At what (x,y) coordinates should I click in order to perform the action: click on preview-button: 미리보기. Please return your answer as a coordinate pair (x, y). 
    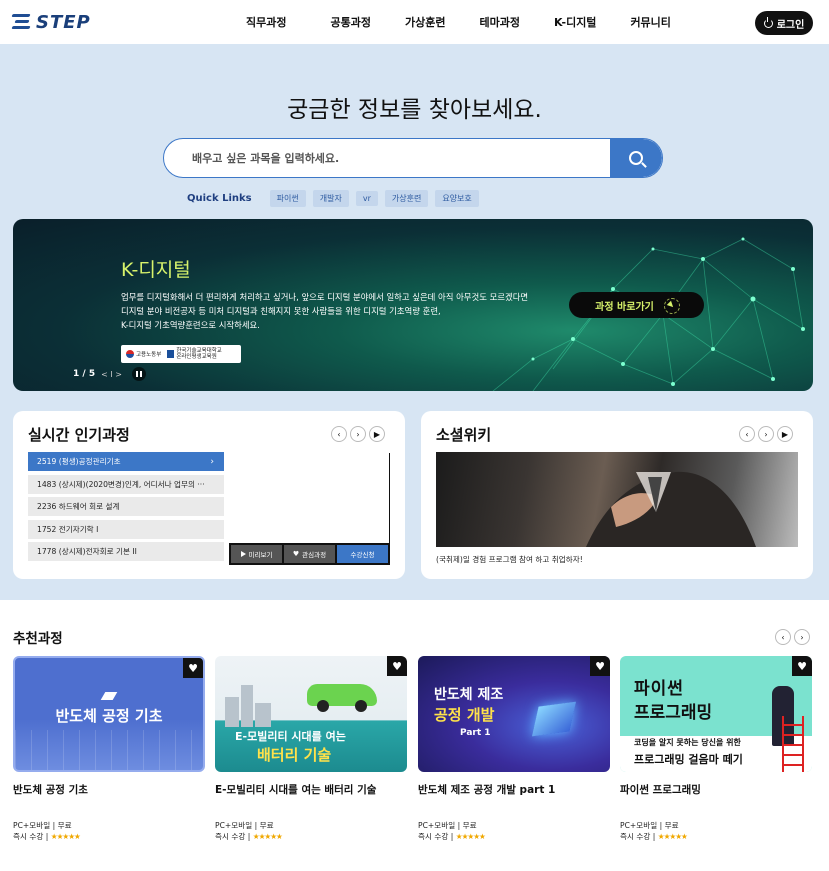
    Looking at the image, I should click on (256, 554).